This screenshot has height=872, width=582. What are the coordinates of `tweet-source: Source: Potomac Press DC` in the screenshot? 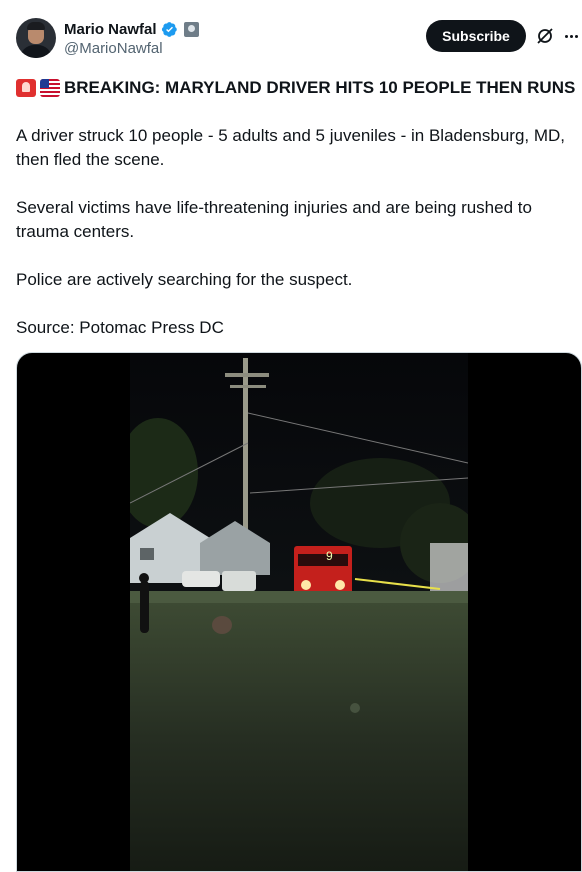 It's located at (120, 327).